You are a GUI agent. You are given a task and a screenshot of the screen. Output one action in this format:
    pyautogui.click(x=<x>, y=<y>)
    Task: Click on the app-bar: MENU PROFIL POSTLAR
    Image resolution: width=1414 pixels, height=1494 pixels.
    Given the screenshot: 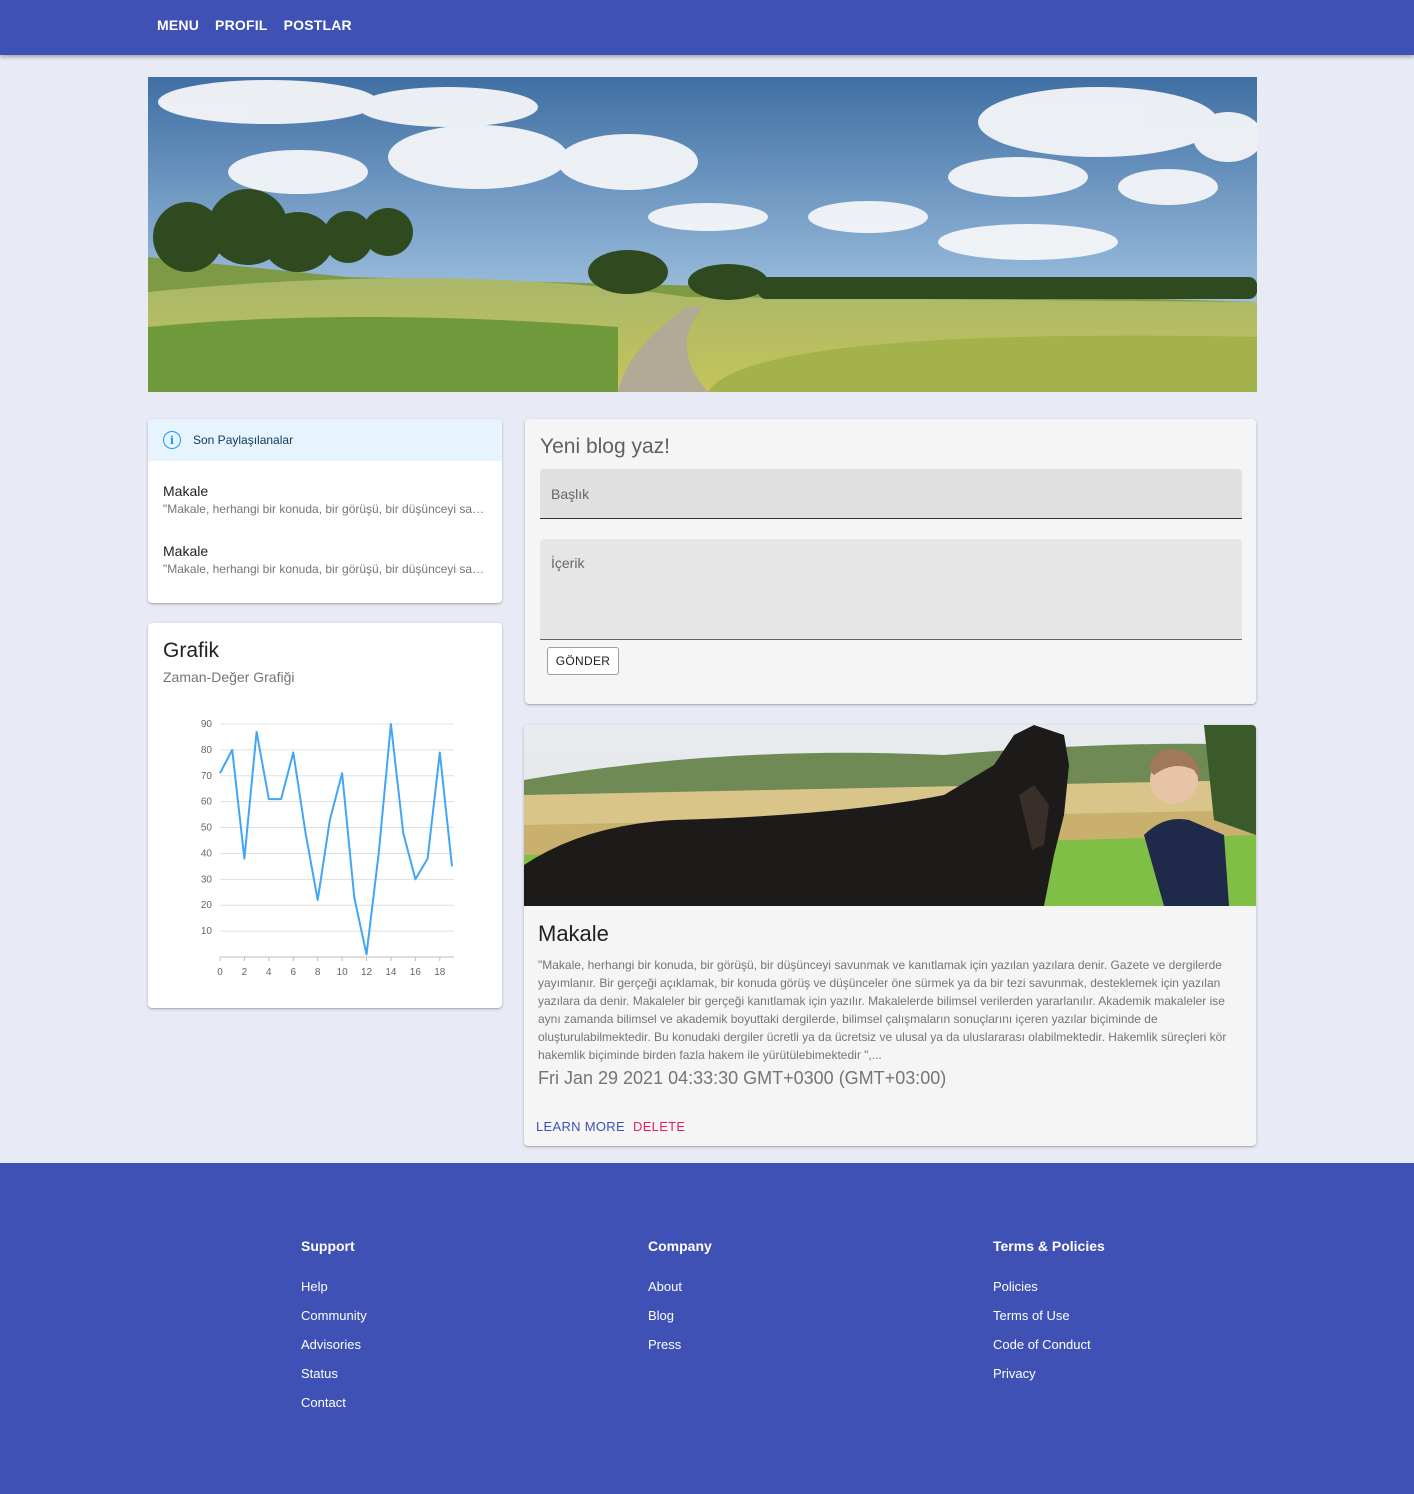 What is the action you would take?
    pyautogui.click(x=707, y=27)
    